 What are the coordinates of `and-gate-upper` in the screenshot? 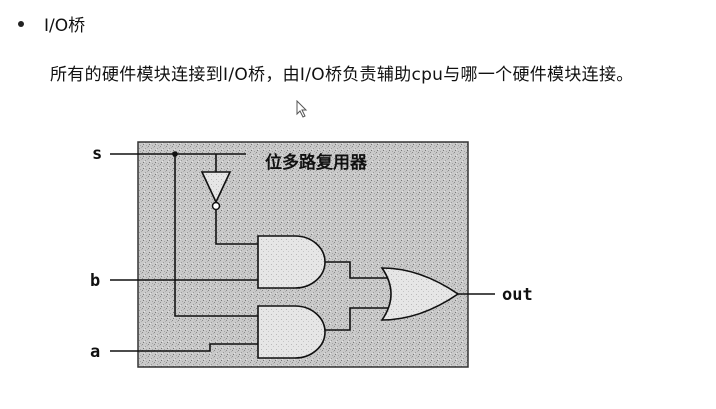 It's located at (291, 262).